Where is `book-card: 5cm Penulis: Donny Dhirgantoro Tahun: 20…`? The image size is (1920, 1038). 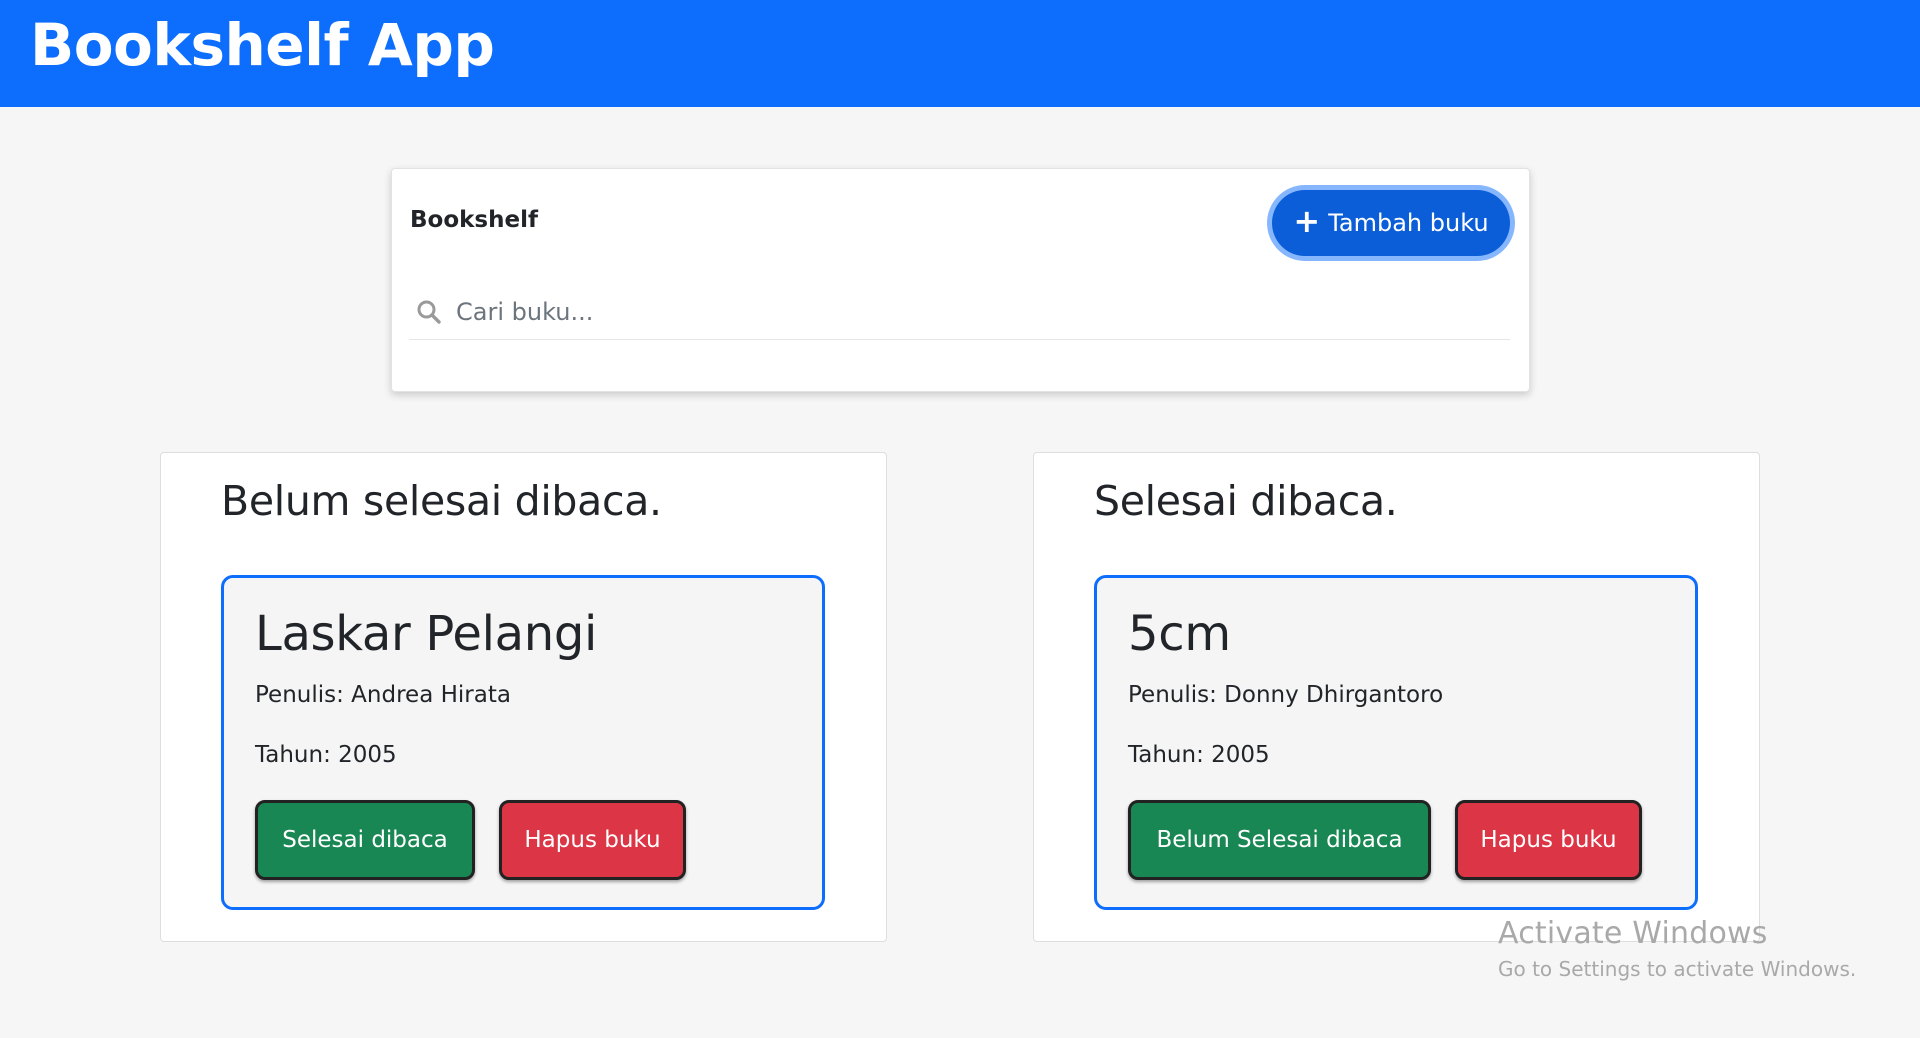
book-card: 5cm Penulis: Donny Dhirgantoro Tahun: 20… is located at coordinates (1396, 742).